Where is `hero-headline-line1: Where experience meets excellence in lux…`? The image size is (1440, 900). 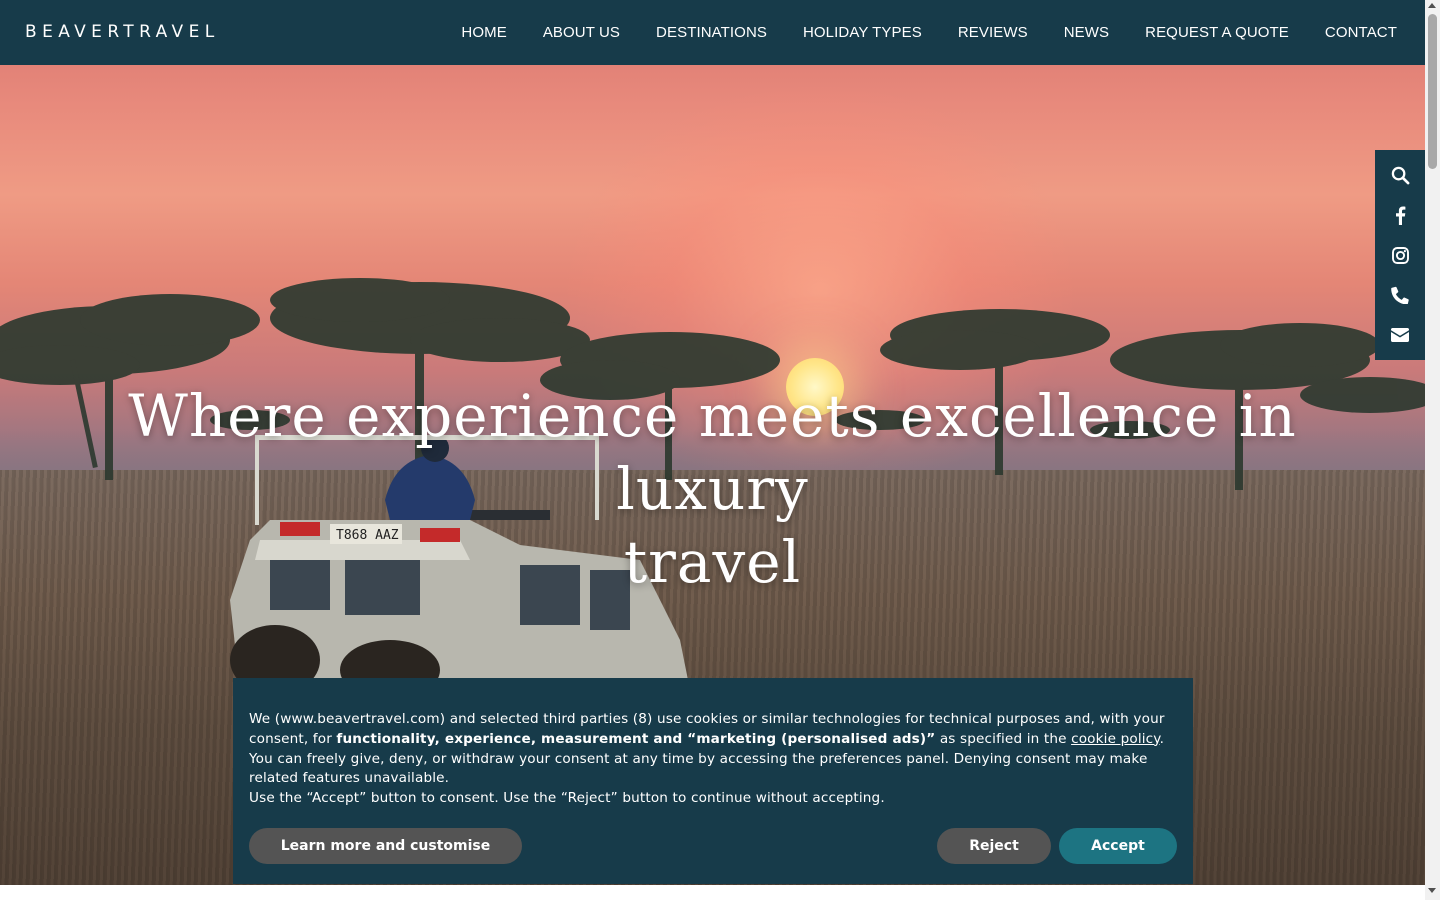
hero-headline-line1: Where experience meets excellence in lux… is located at coordinates (712, 452).